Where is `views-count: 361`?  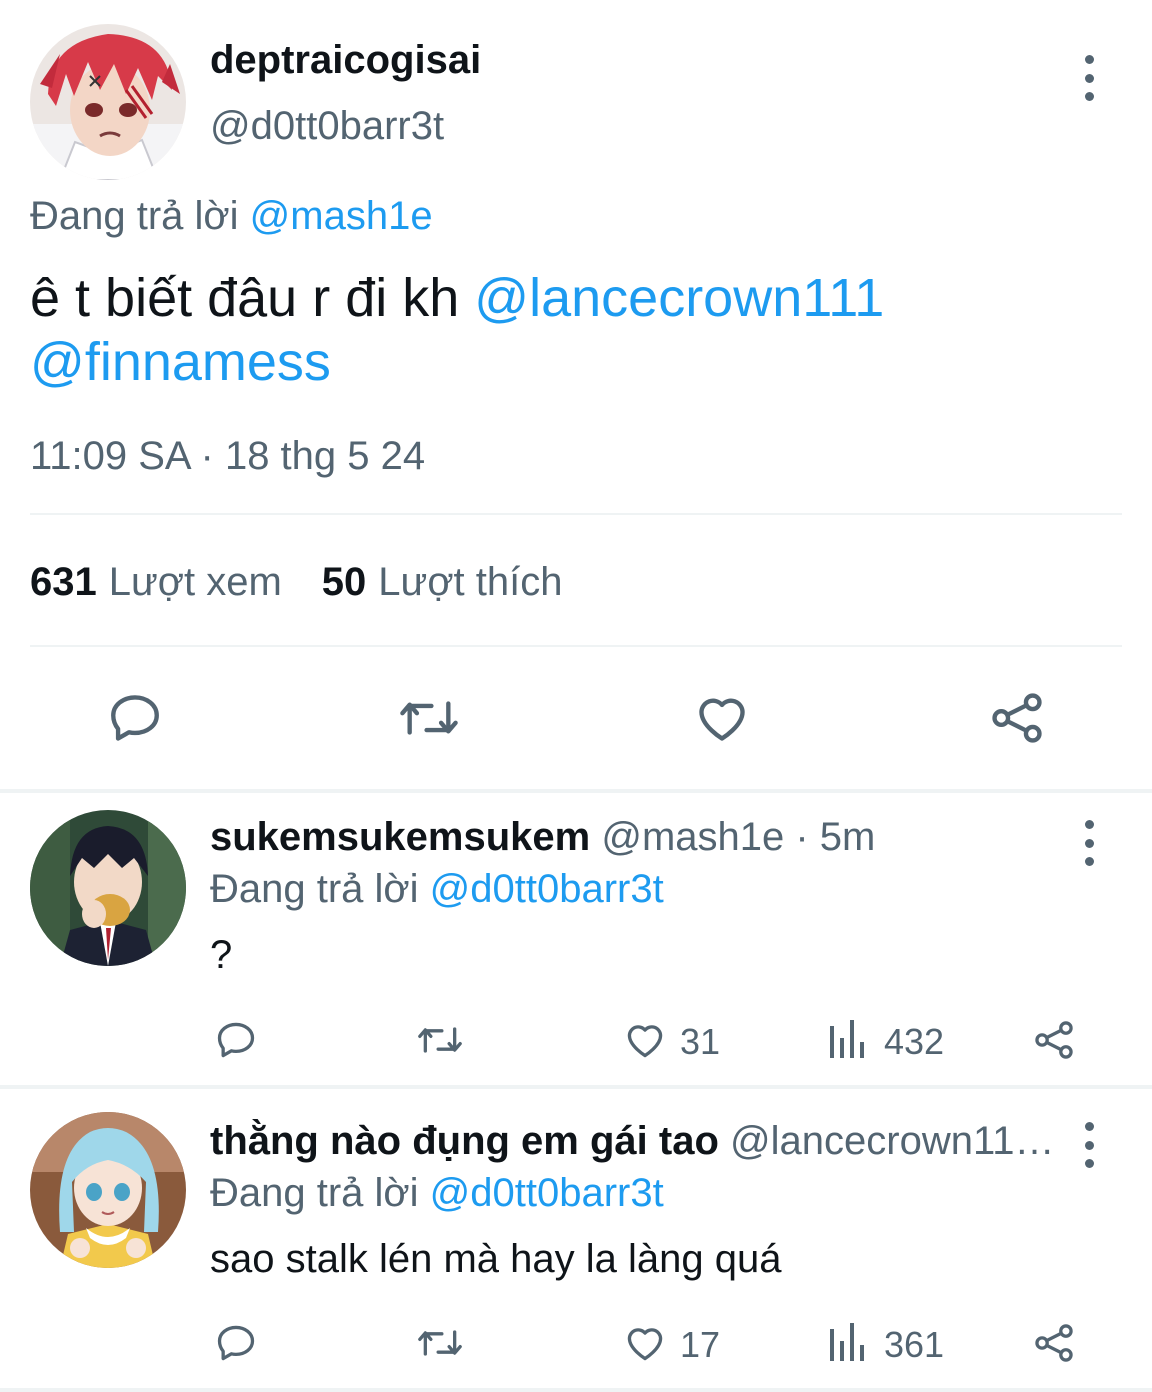
views-count: 361 is located at coordinates (914, 1344).